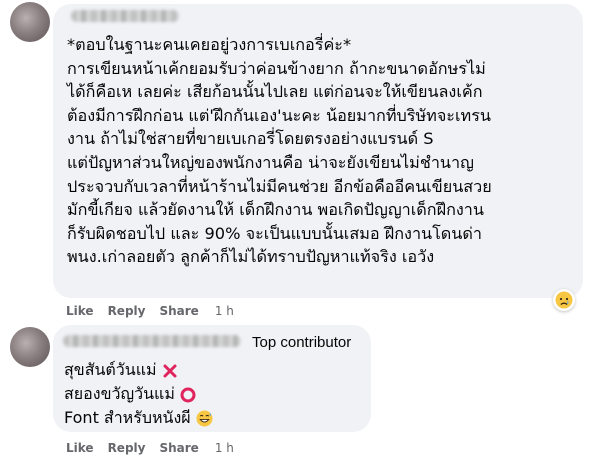  What do you see at coordinates (127, 417) in the screenshot?
I see `comment-line-text: Font สำหรับหนังผี` at bounding box center [127, 417].